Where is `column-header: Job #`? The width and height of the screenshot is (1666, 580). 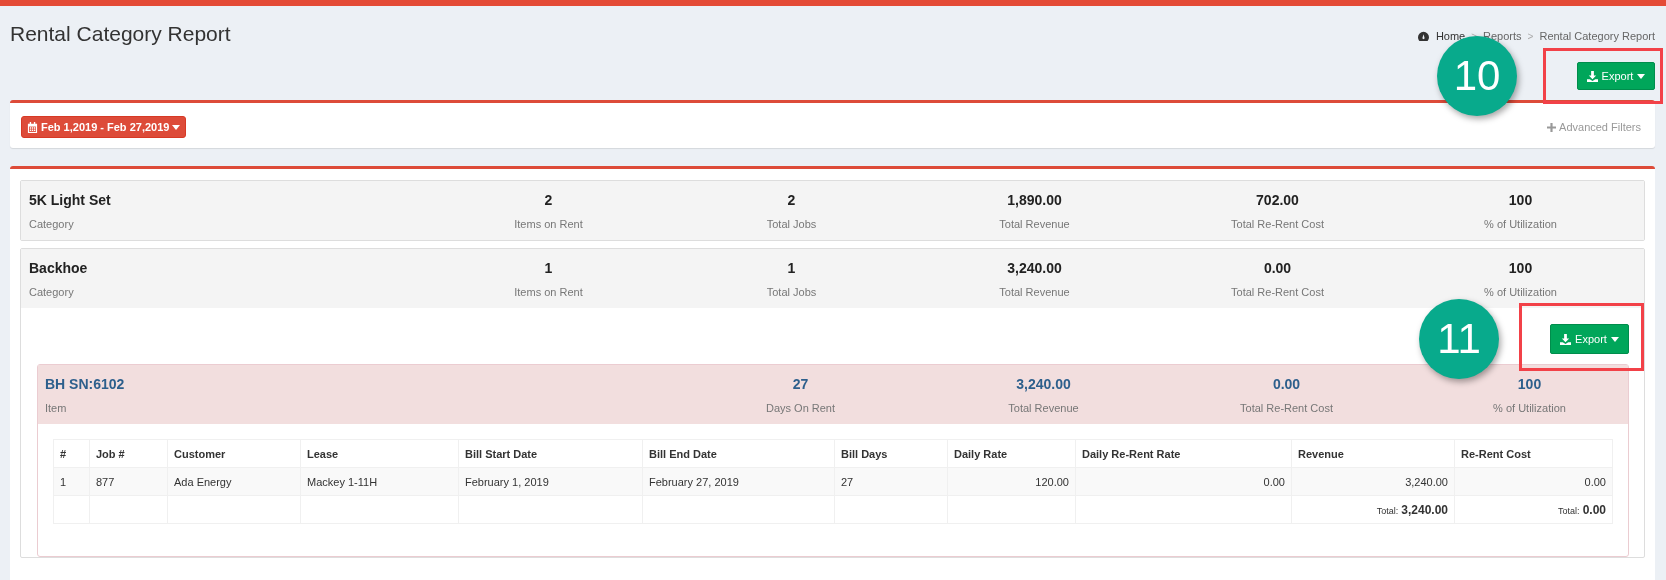 column-header: Job # is located at coordinates (128, 453).